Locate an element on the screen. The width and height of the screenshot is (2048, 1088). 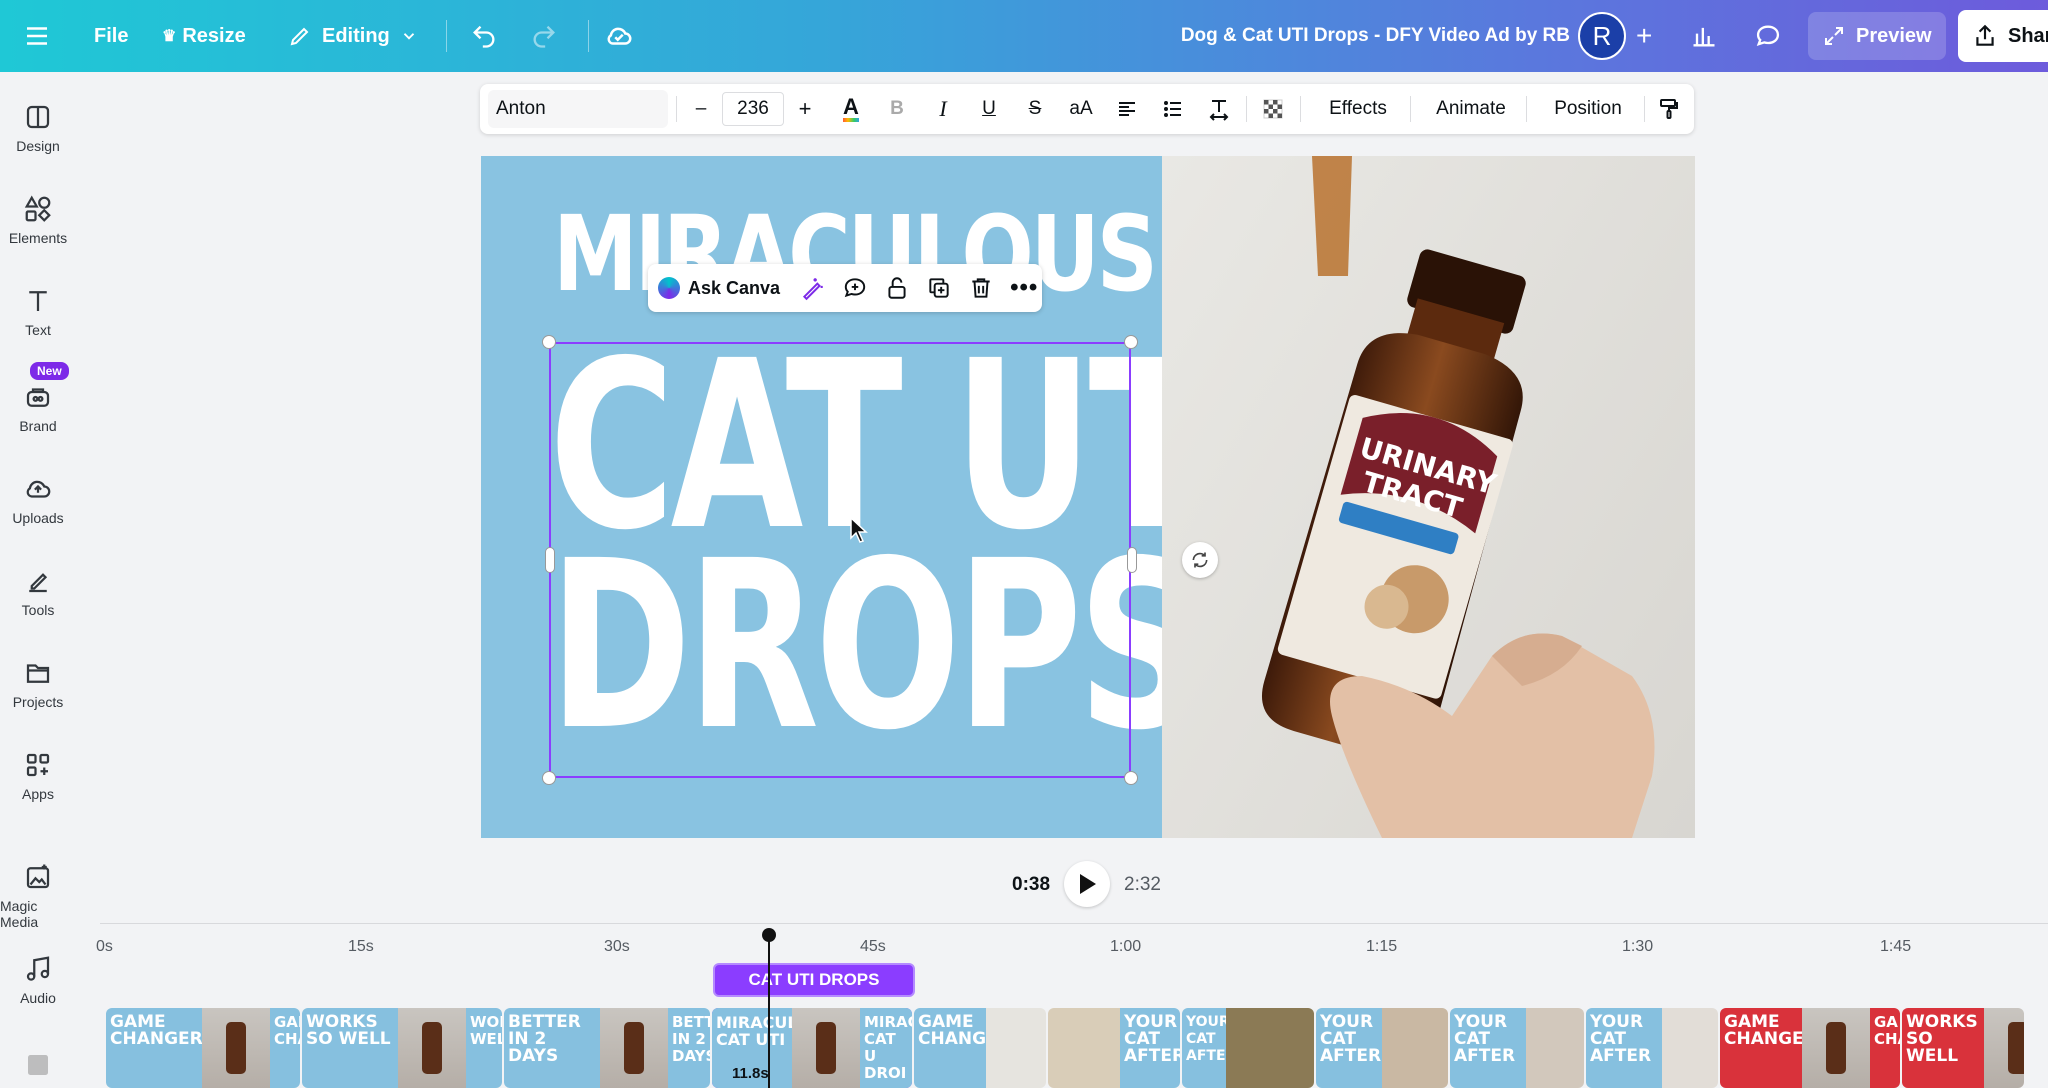
clip-thumbnail: GAME CHANGER is located at coordinates (1761, 1048).